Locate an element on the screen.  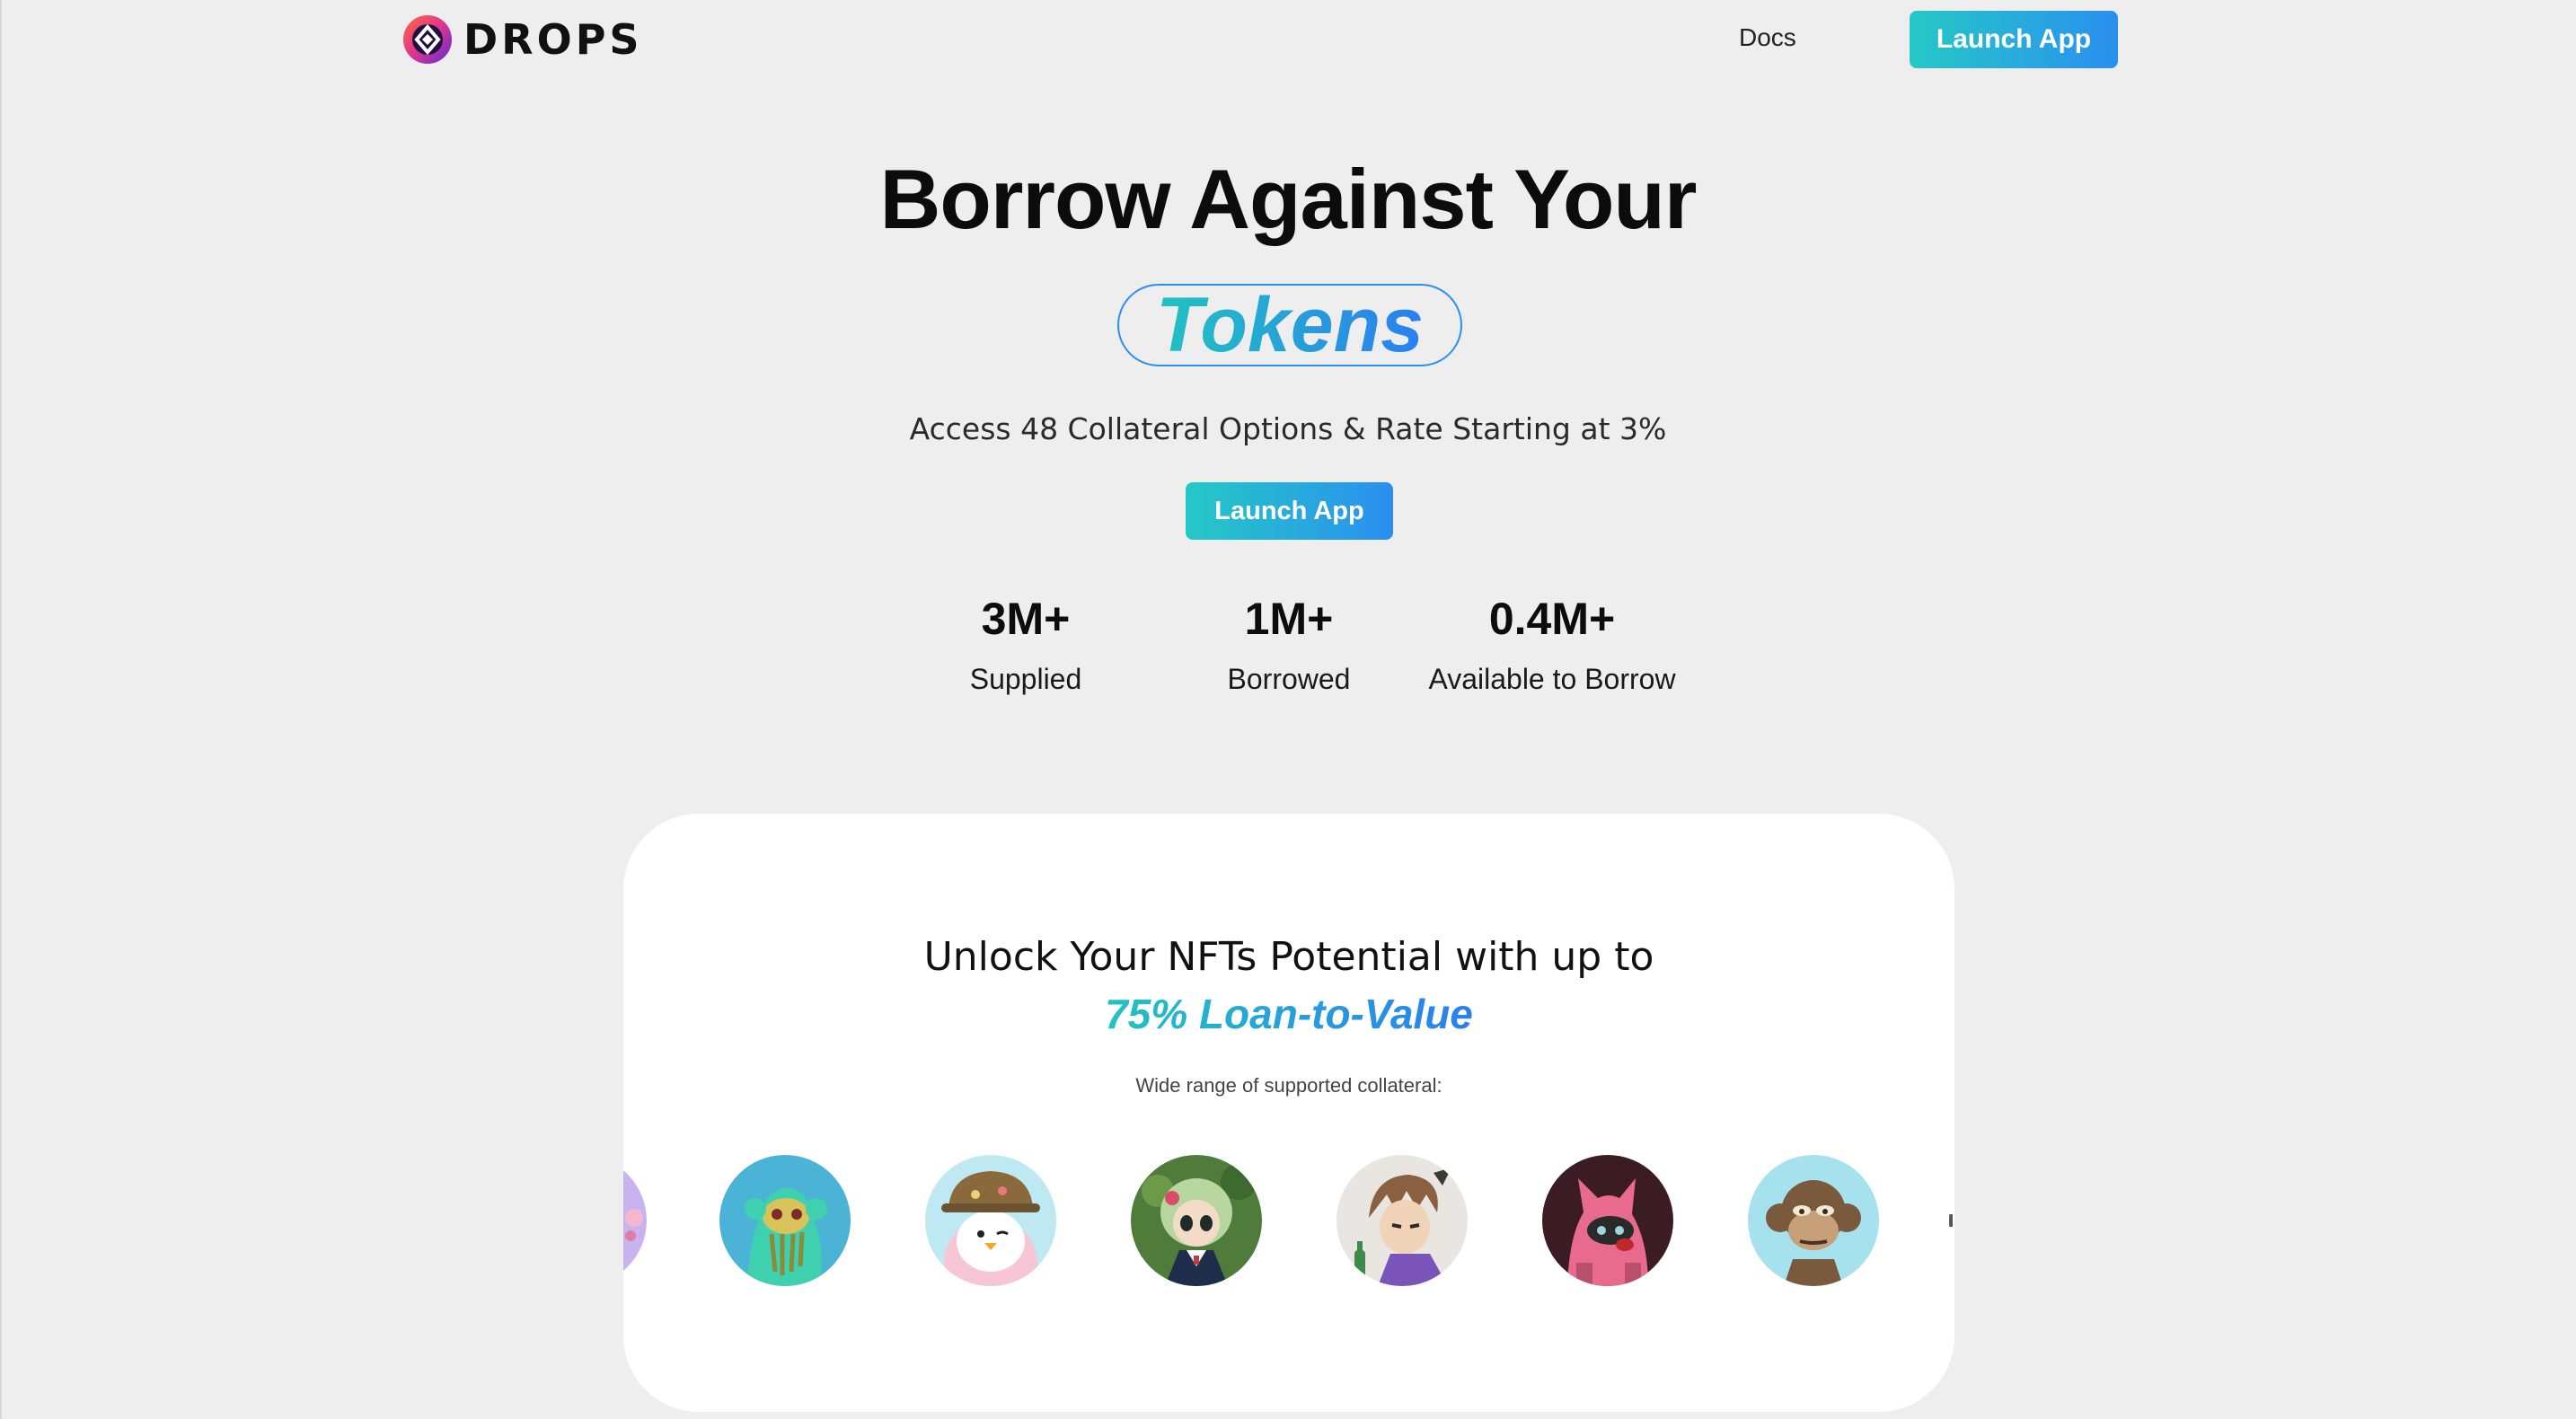
collateral-ltv-highlight: 75% Loan-to-Value is located at coordinates (1288, 1014).